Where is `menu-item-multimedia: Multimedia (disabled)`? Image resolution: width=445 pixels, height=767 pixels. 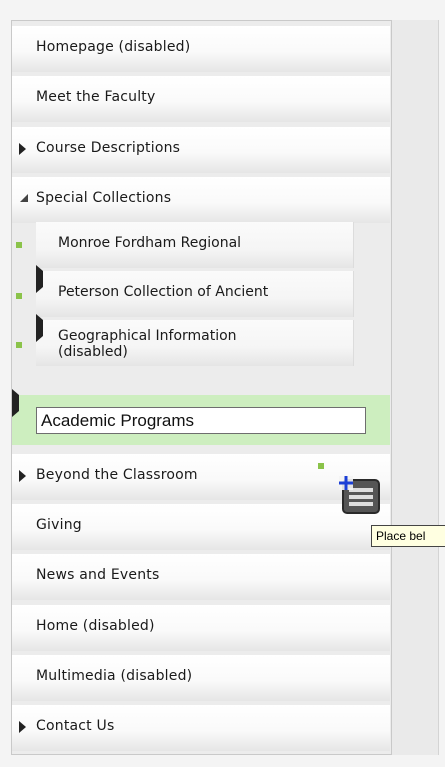 menu-item-multimedia: Multimedia (disabled) is located at coordinates (201, 678).